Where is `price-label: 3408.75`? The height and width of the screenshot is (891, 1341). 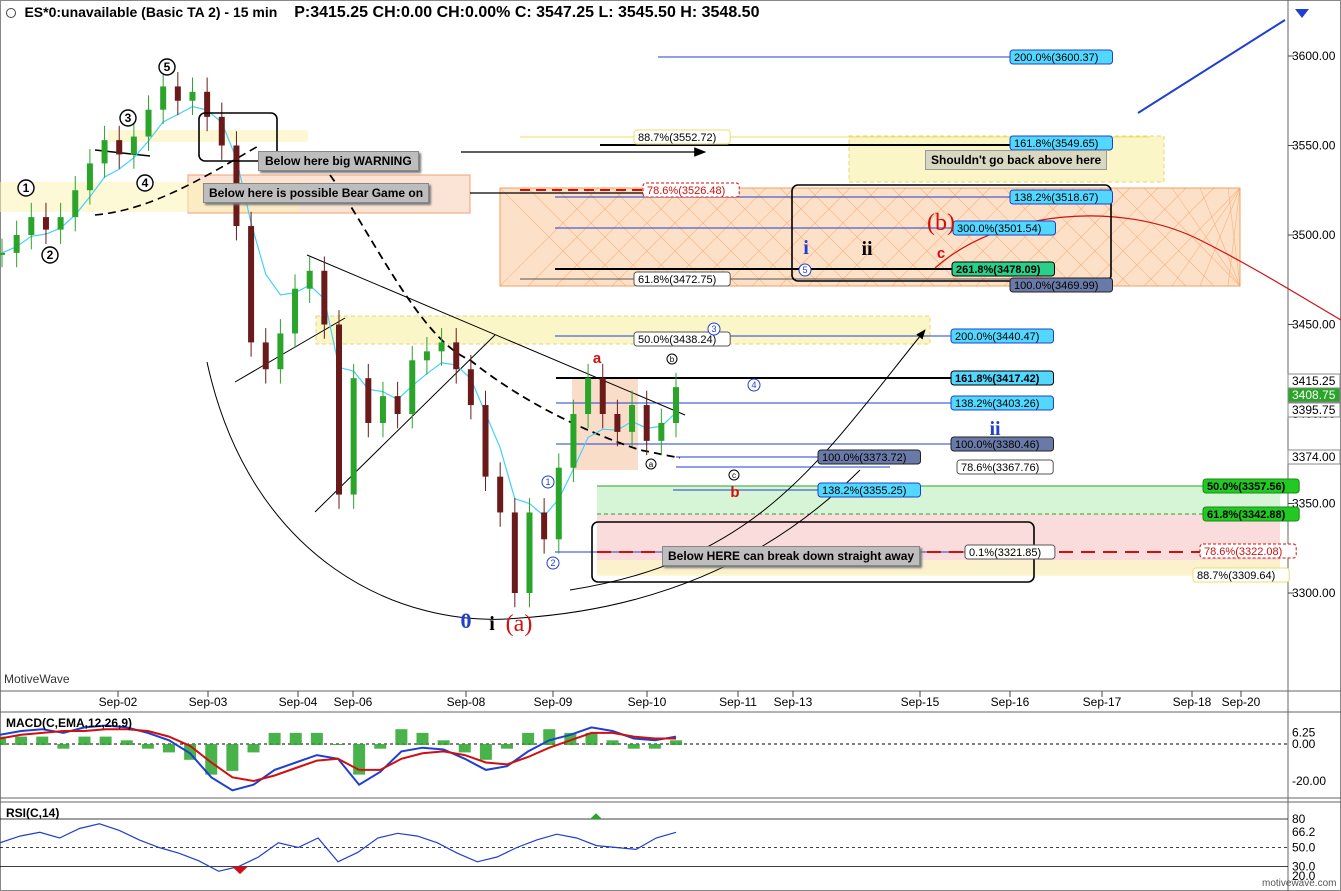 price-label: 3408.75 is located at coordinates (1314, 395).